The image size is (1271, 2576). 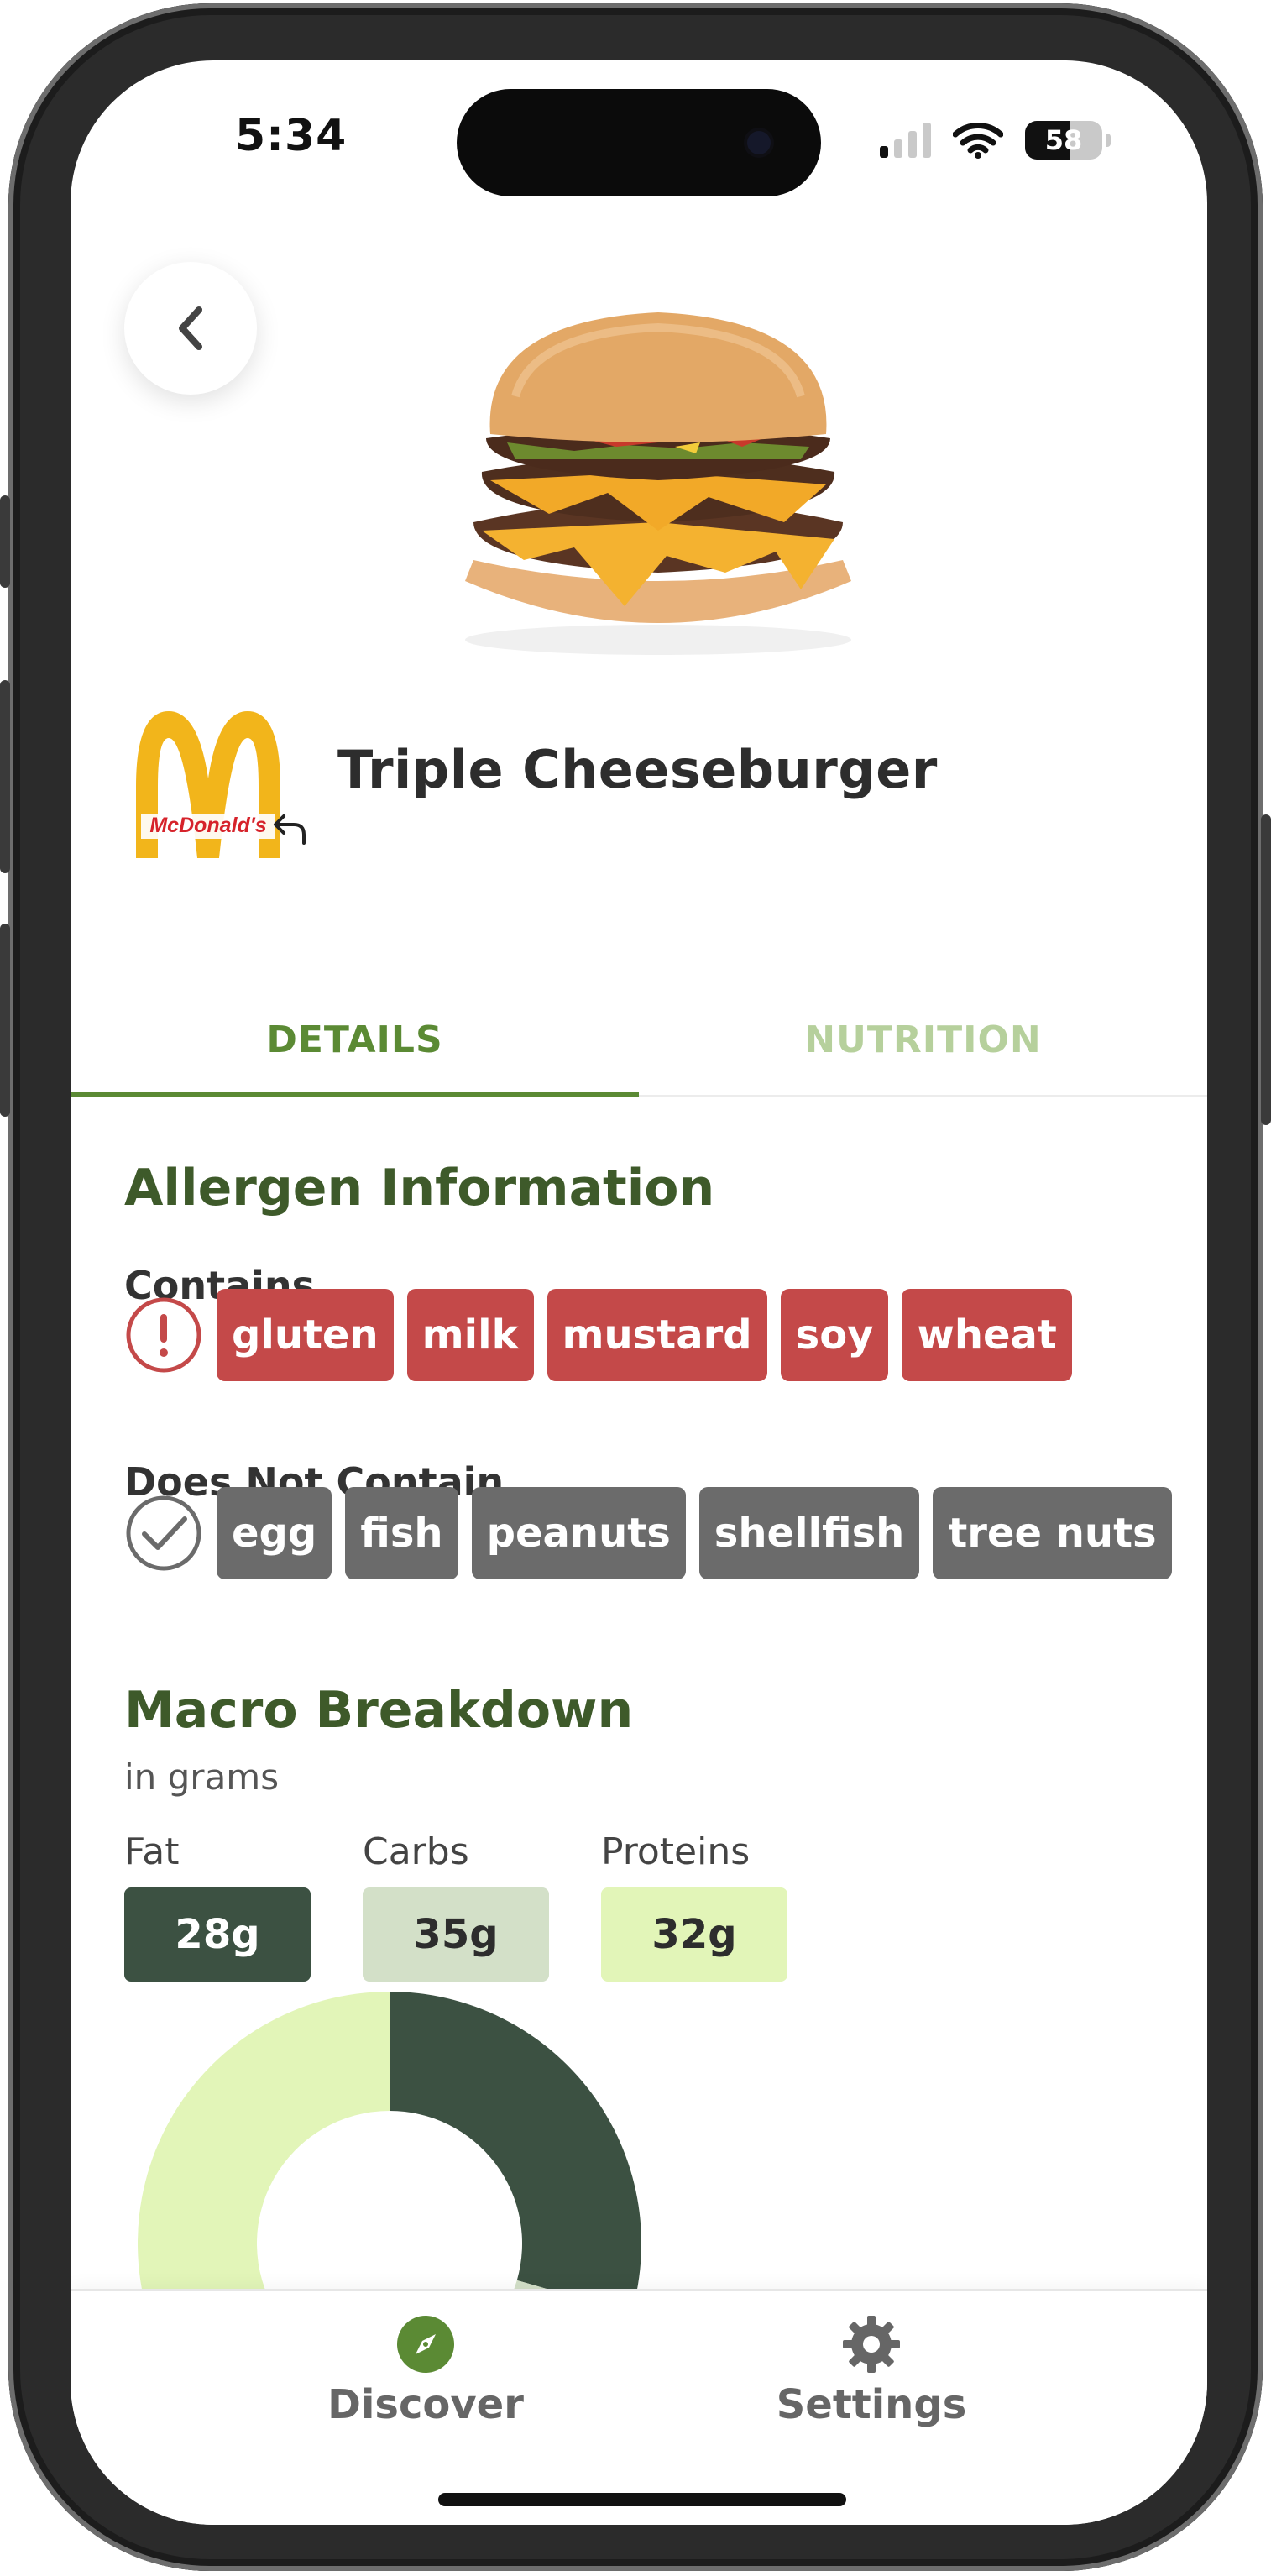 I want to click on tab-bar: DETAILS NUTRITION, so click(x=639, y=1041).